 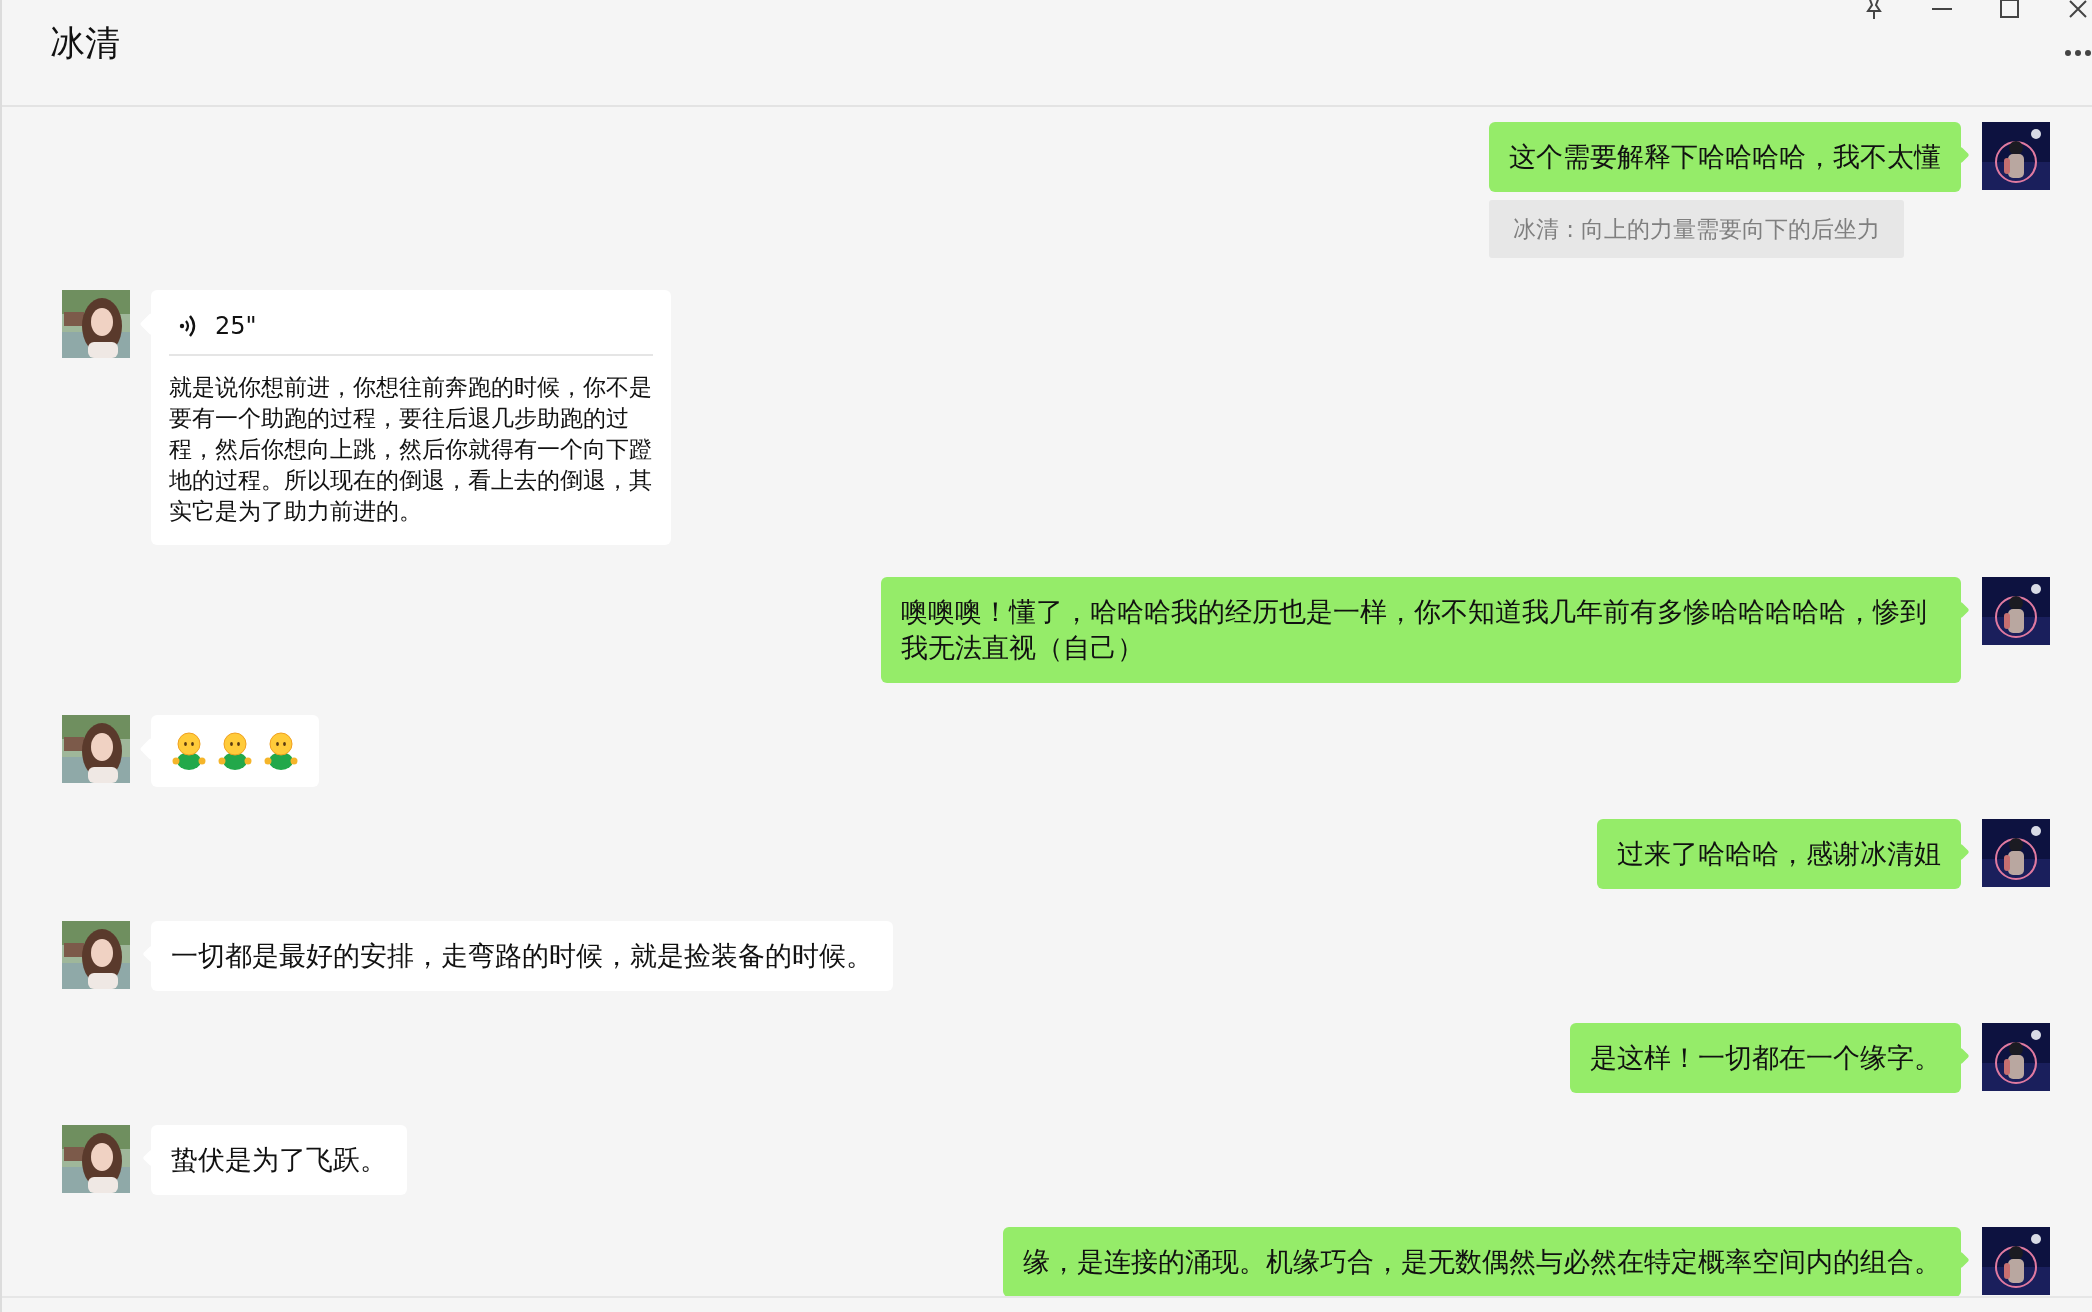 I want to click on voice-icon, so click(x=188, y=326).